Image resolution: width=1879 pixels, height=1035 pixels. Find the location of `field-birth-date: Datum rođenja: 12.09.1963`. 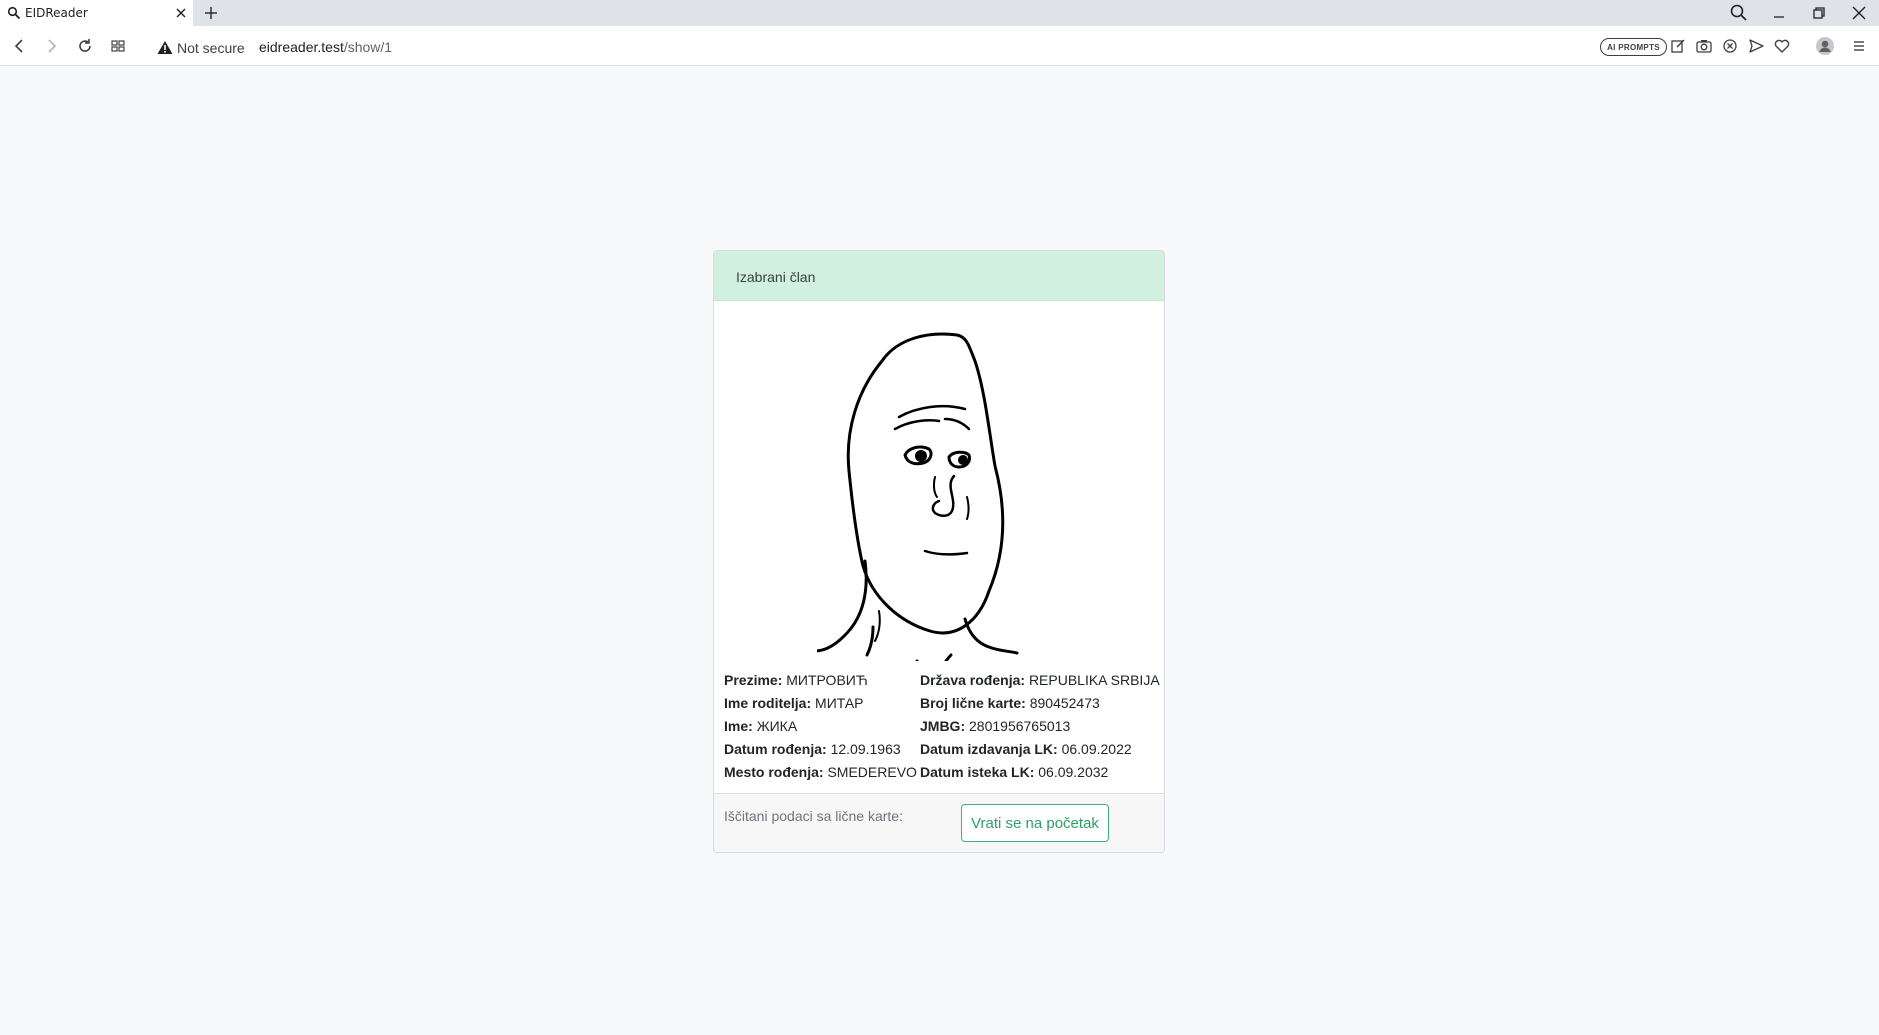

field-birth-date: Datum rođenja: 12.09.1963 is located at coordinates (819, 749).